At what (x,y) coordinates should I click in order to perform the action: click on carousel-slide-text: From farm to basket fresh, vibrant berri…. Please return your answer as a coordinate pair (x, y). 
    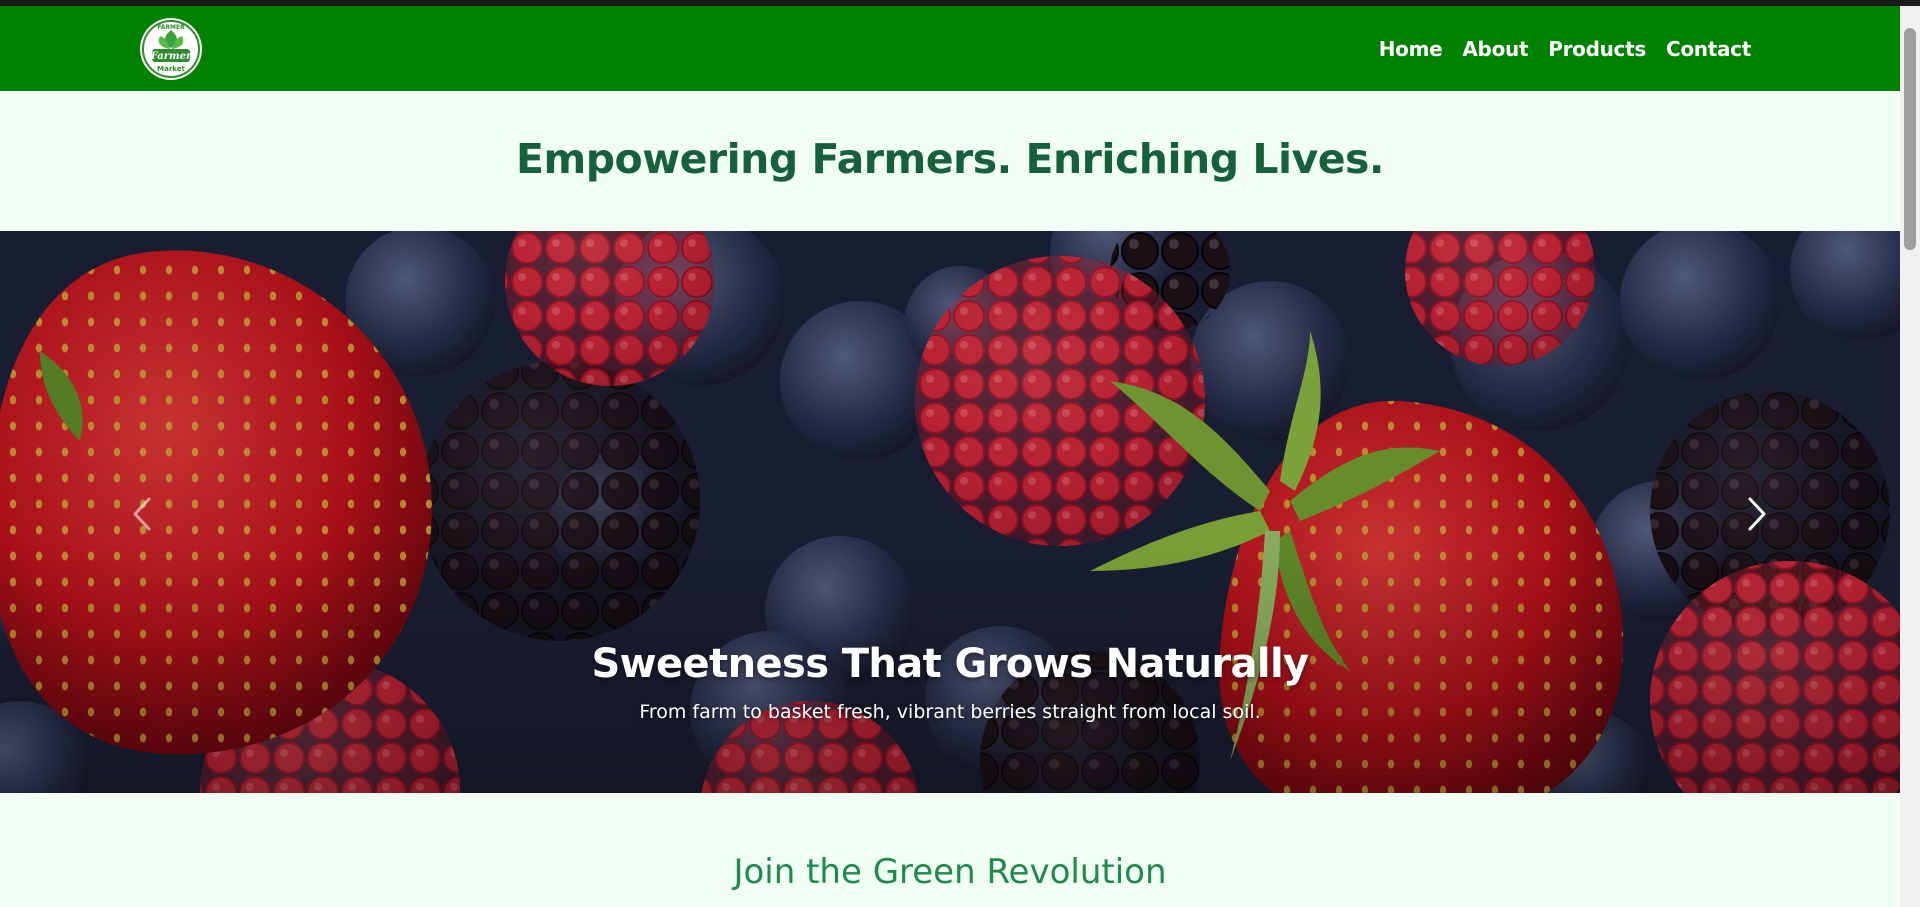
    Looking at the image, I should click on (950, 712).